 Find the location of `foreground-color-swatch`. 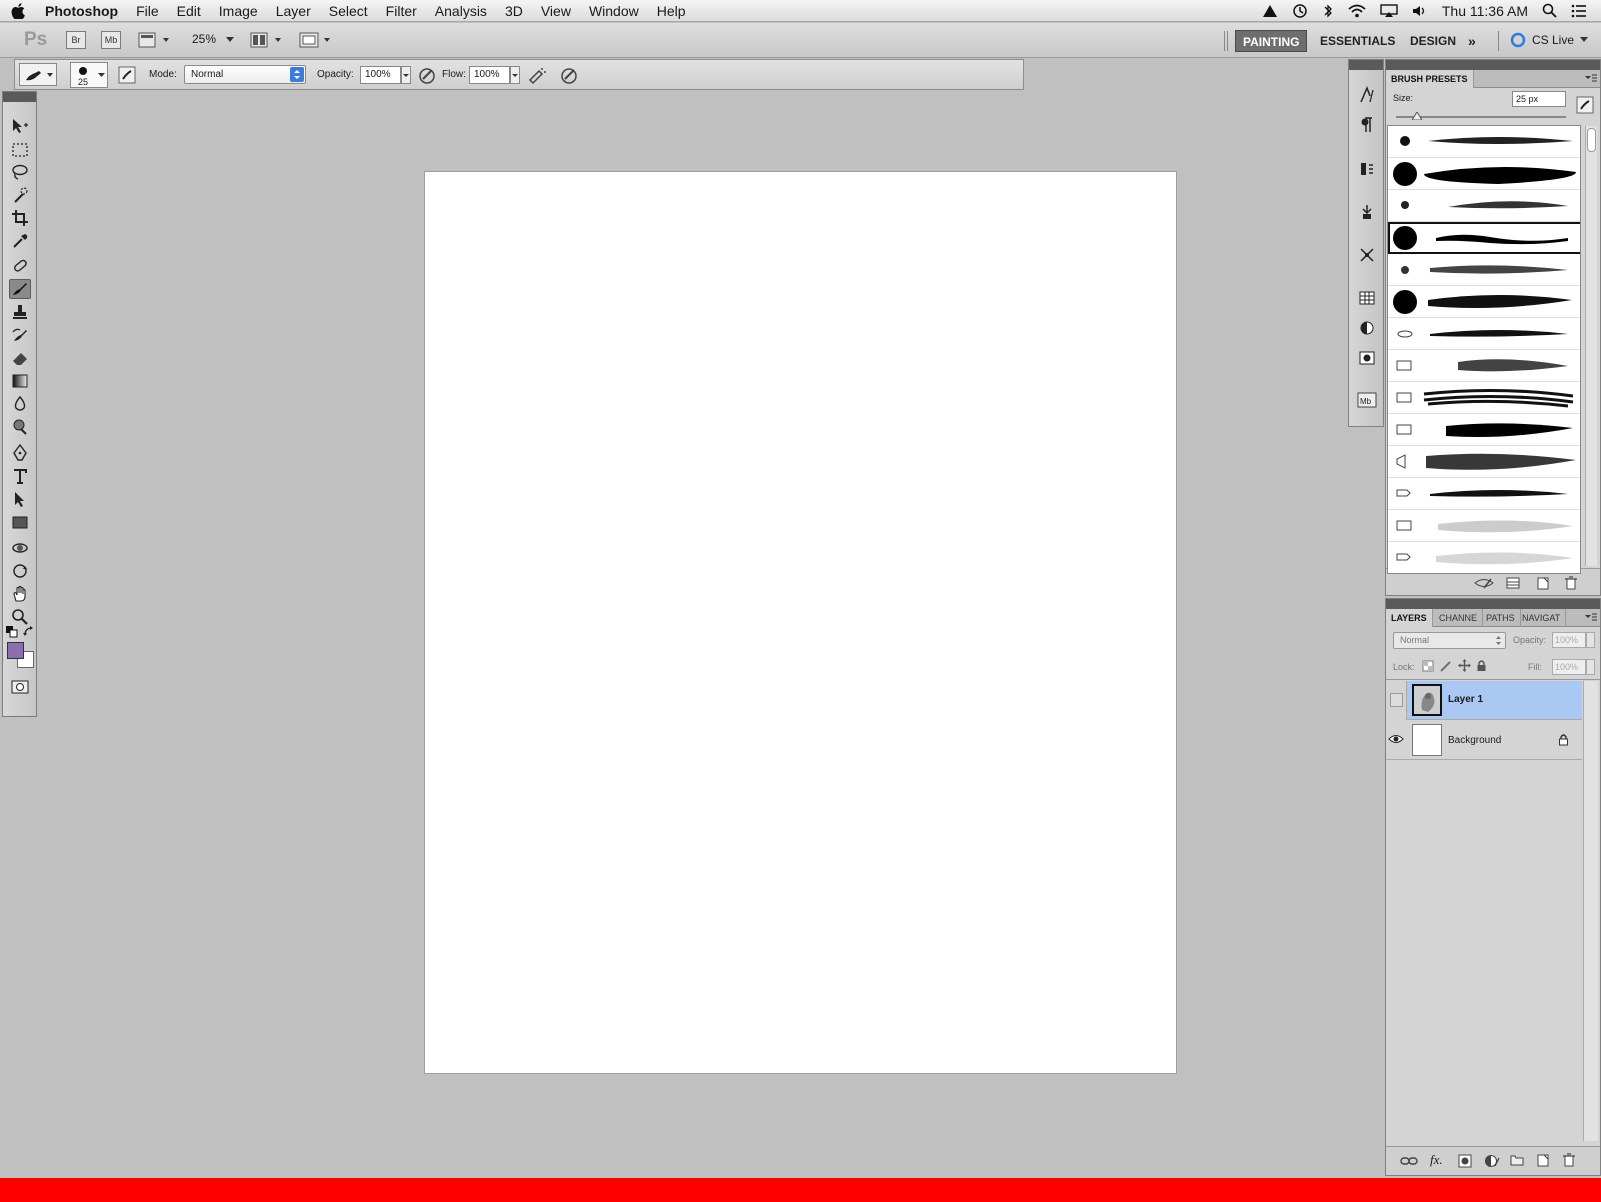

foreground-color-swatch is located at coordinates (15, 650).